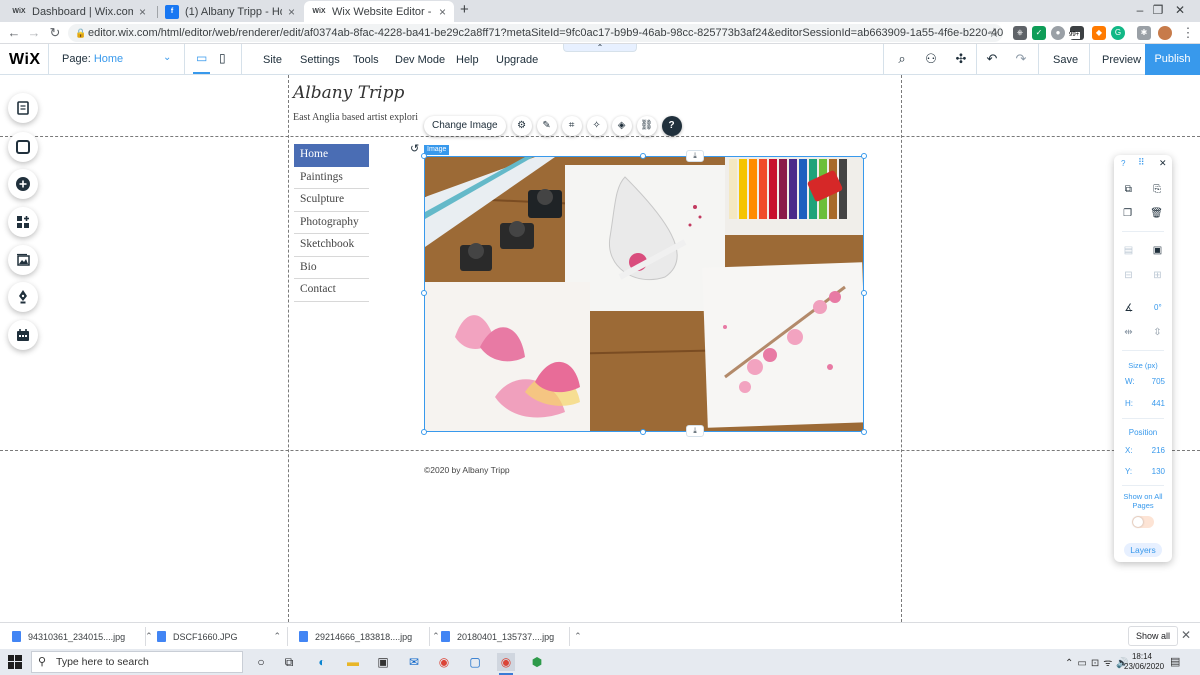  Describe the element at coordinates (14, 33) in the screenshot. I see `back-arrow-icon: ←` at that location.